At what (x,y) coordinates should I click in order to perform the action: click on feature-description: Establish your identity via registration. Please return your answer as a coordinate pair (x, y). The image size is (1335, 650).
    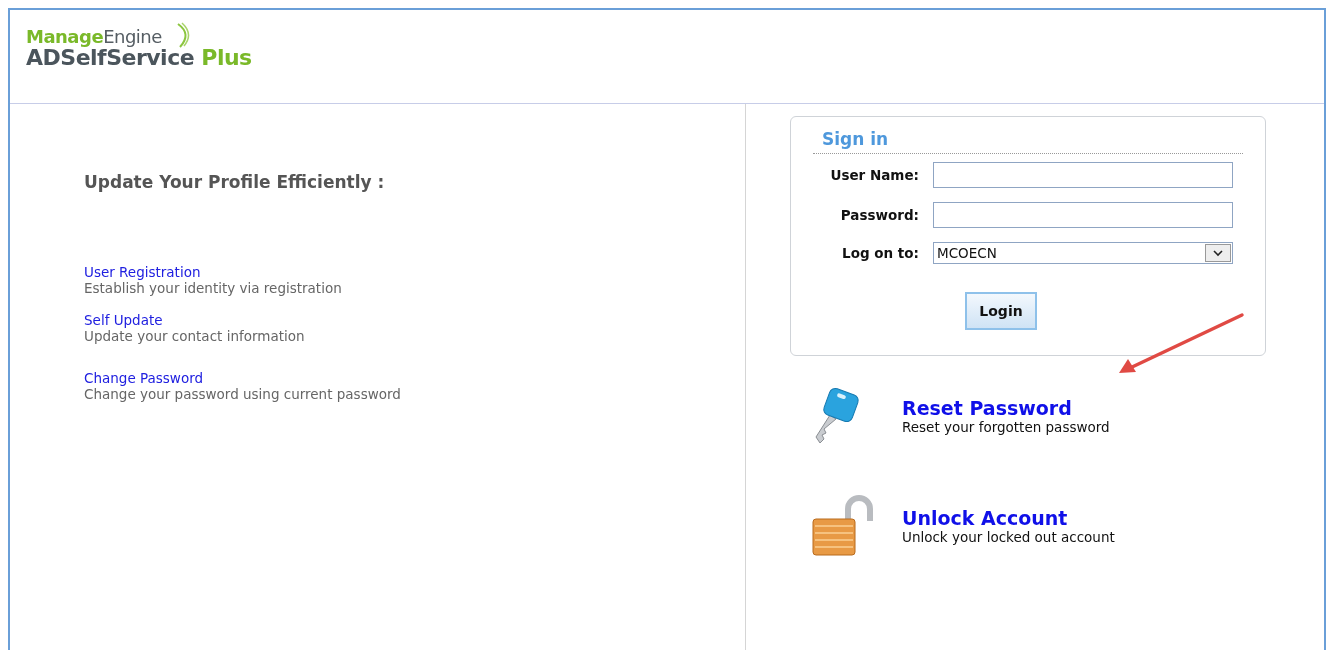
    Looking at the image, I should click on (213, 288).